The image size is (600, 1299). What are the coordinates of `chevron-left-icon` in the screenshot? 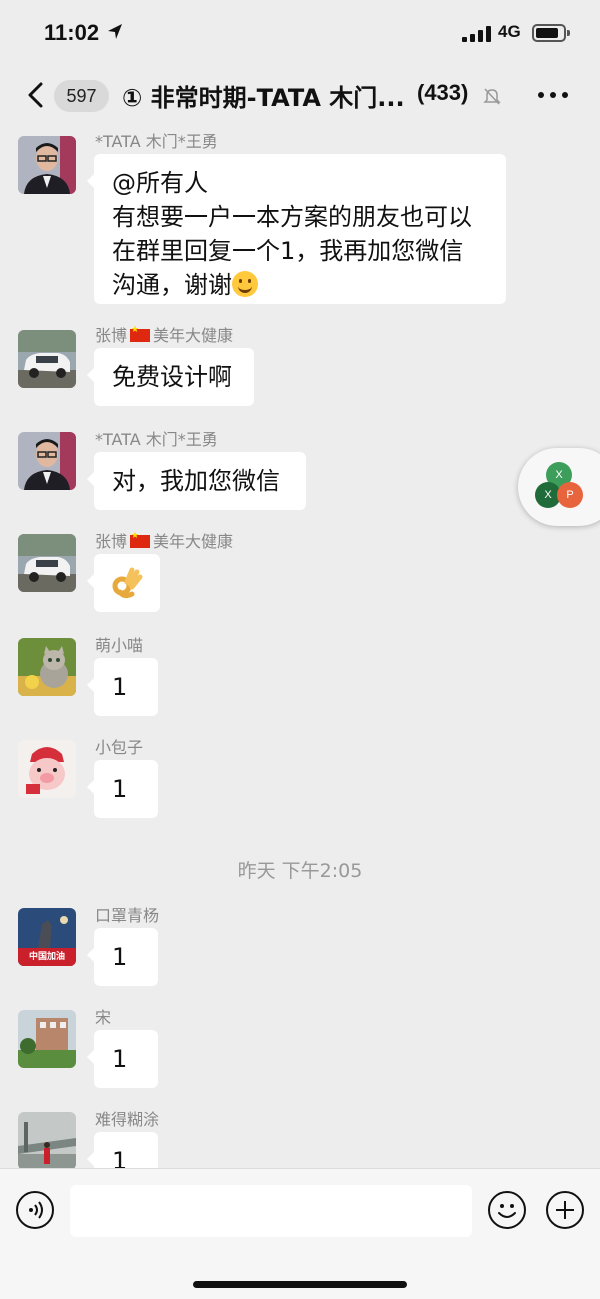 It's located at (36, 95).